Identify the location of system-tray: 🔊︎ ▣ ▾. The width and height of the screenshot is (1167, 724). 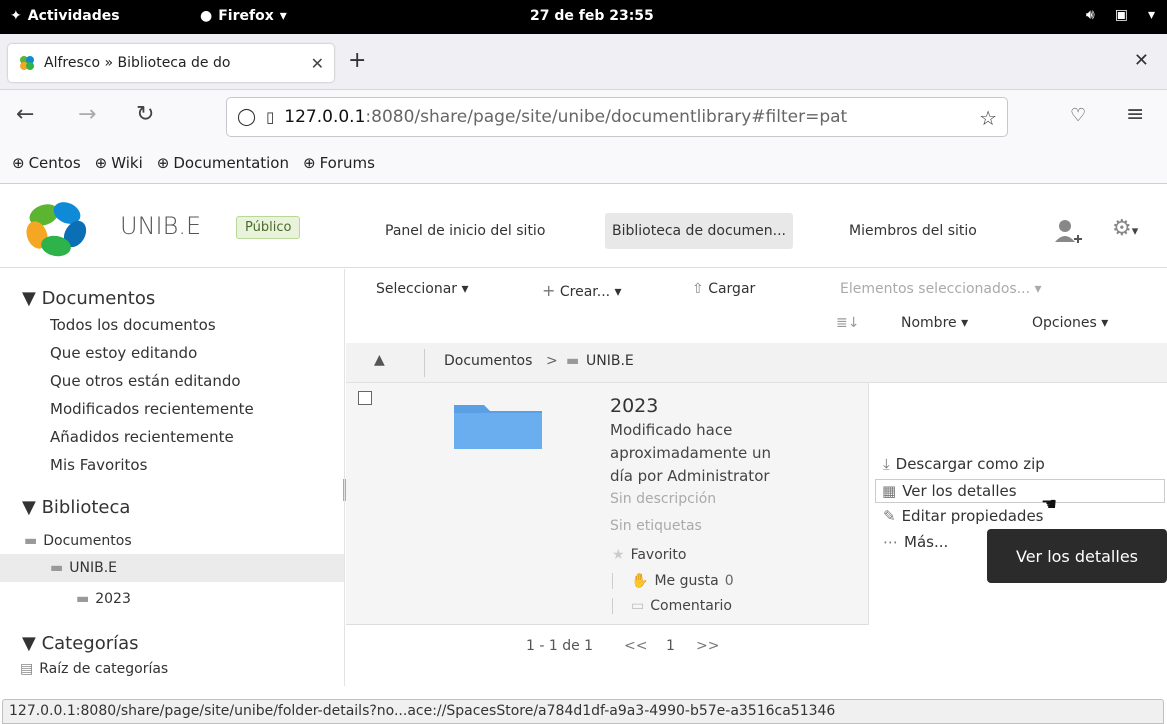
(1120, 15).